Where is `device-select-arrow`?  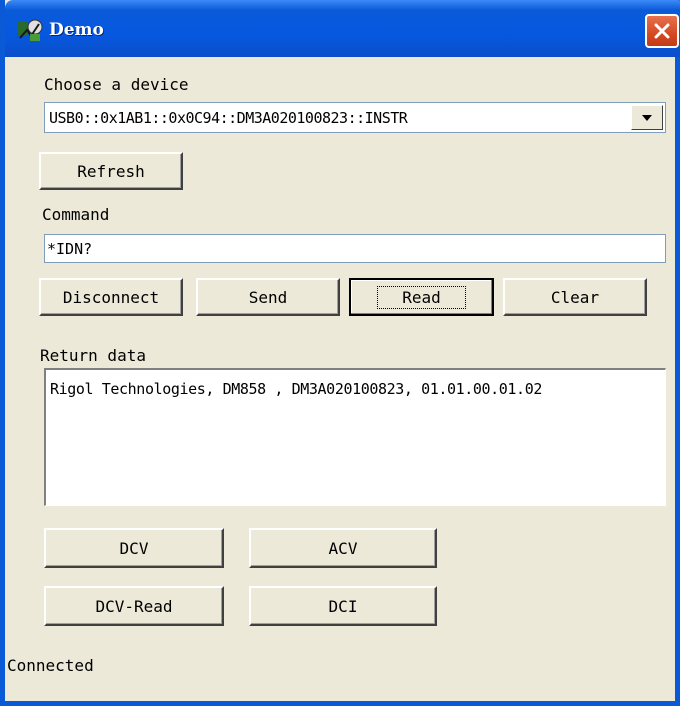 device-select-arrow is located at coordinates (647, 117).